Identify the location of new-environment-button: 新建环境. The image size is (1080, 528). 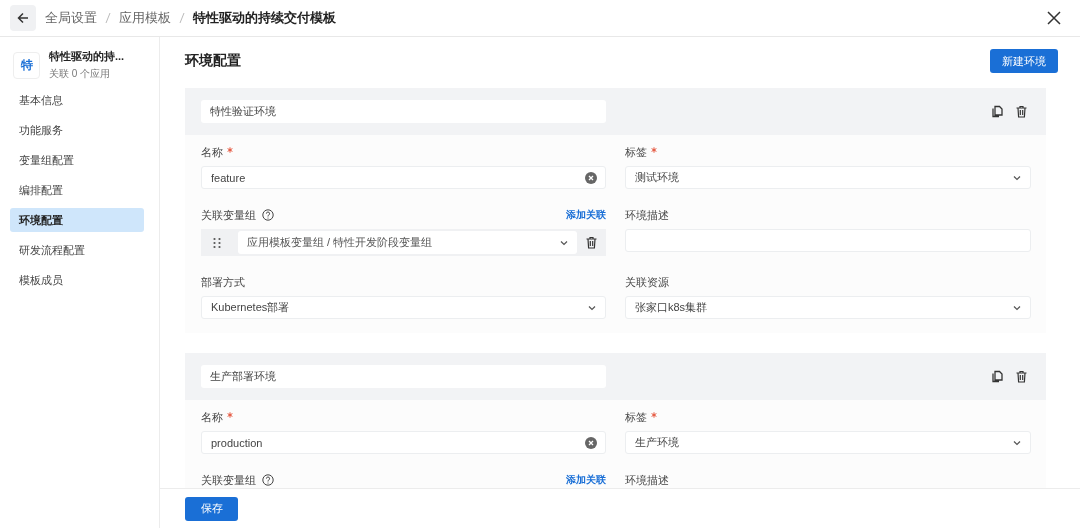
(1024, 61).